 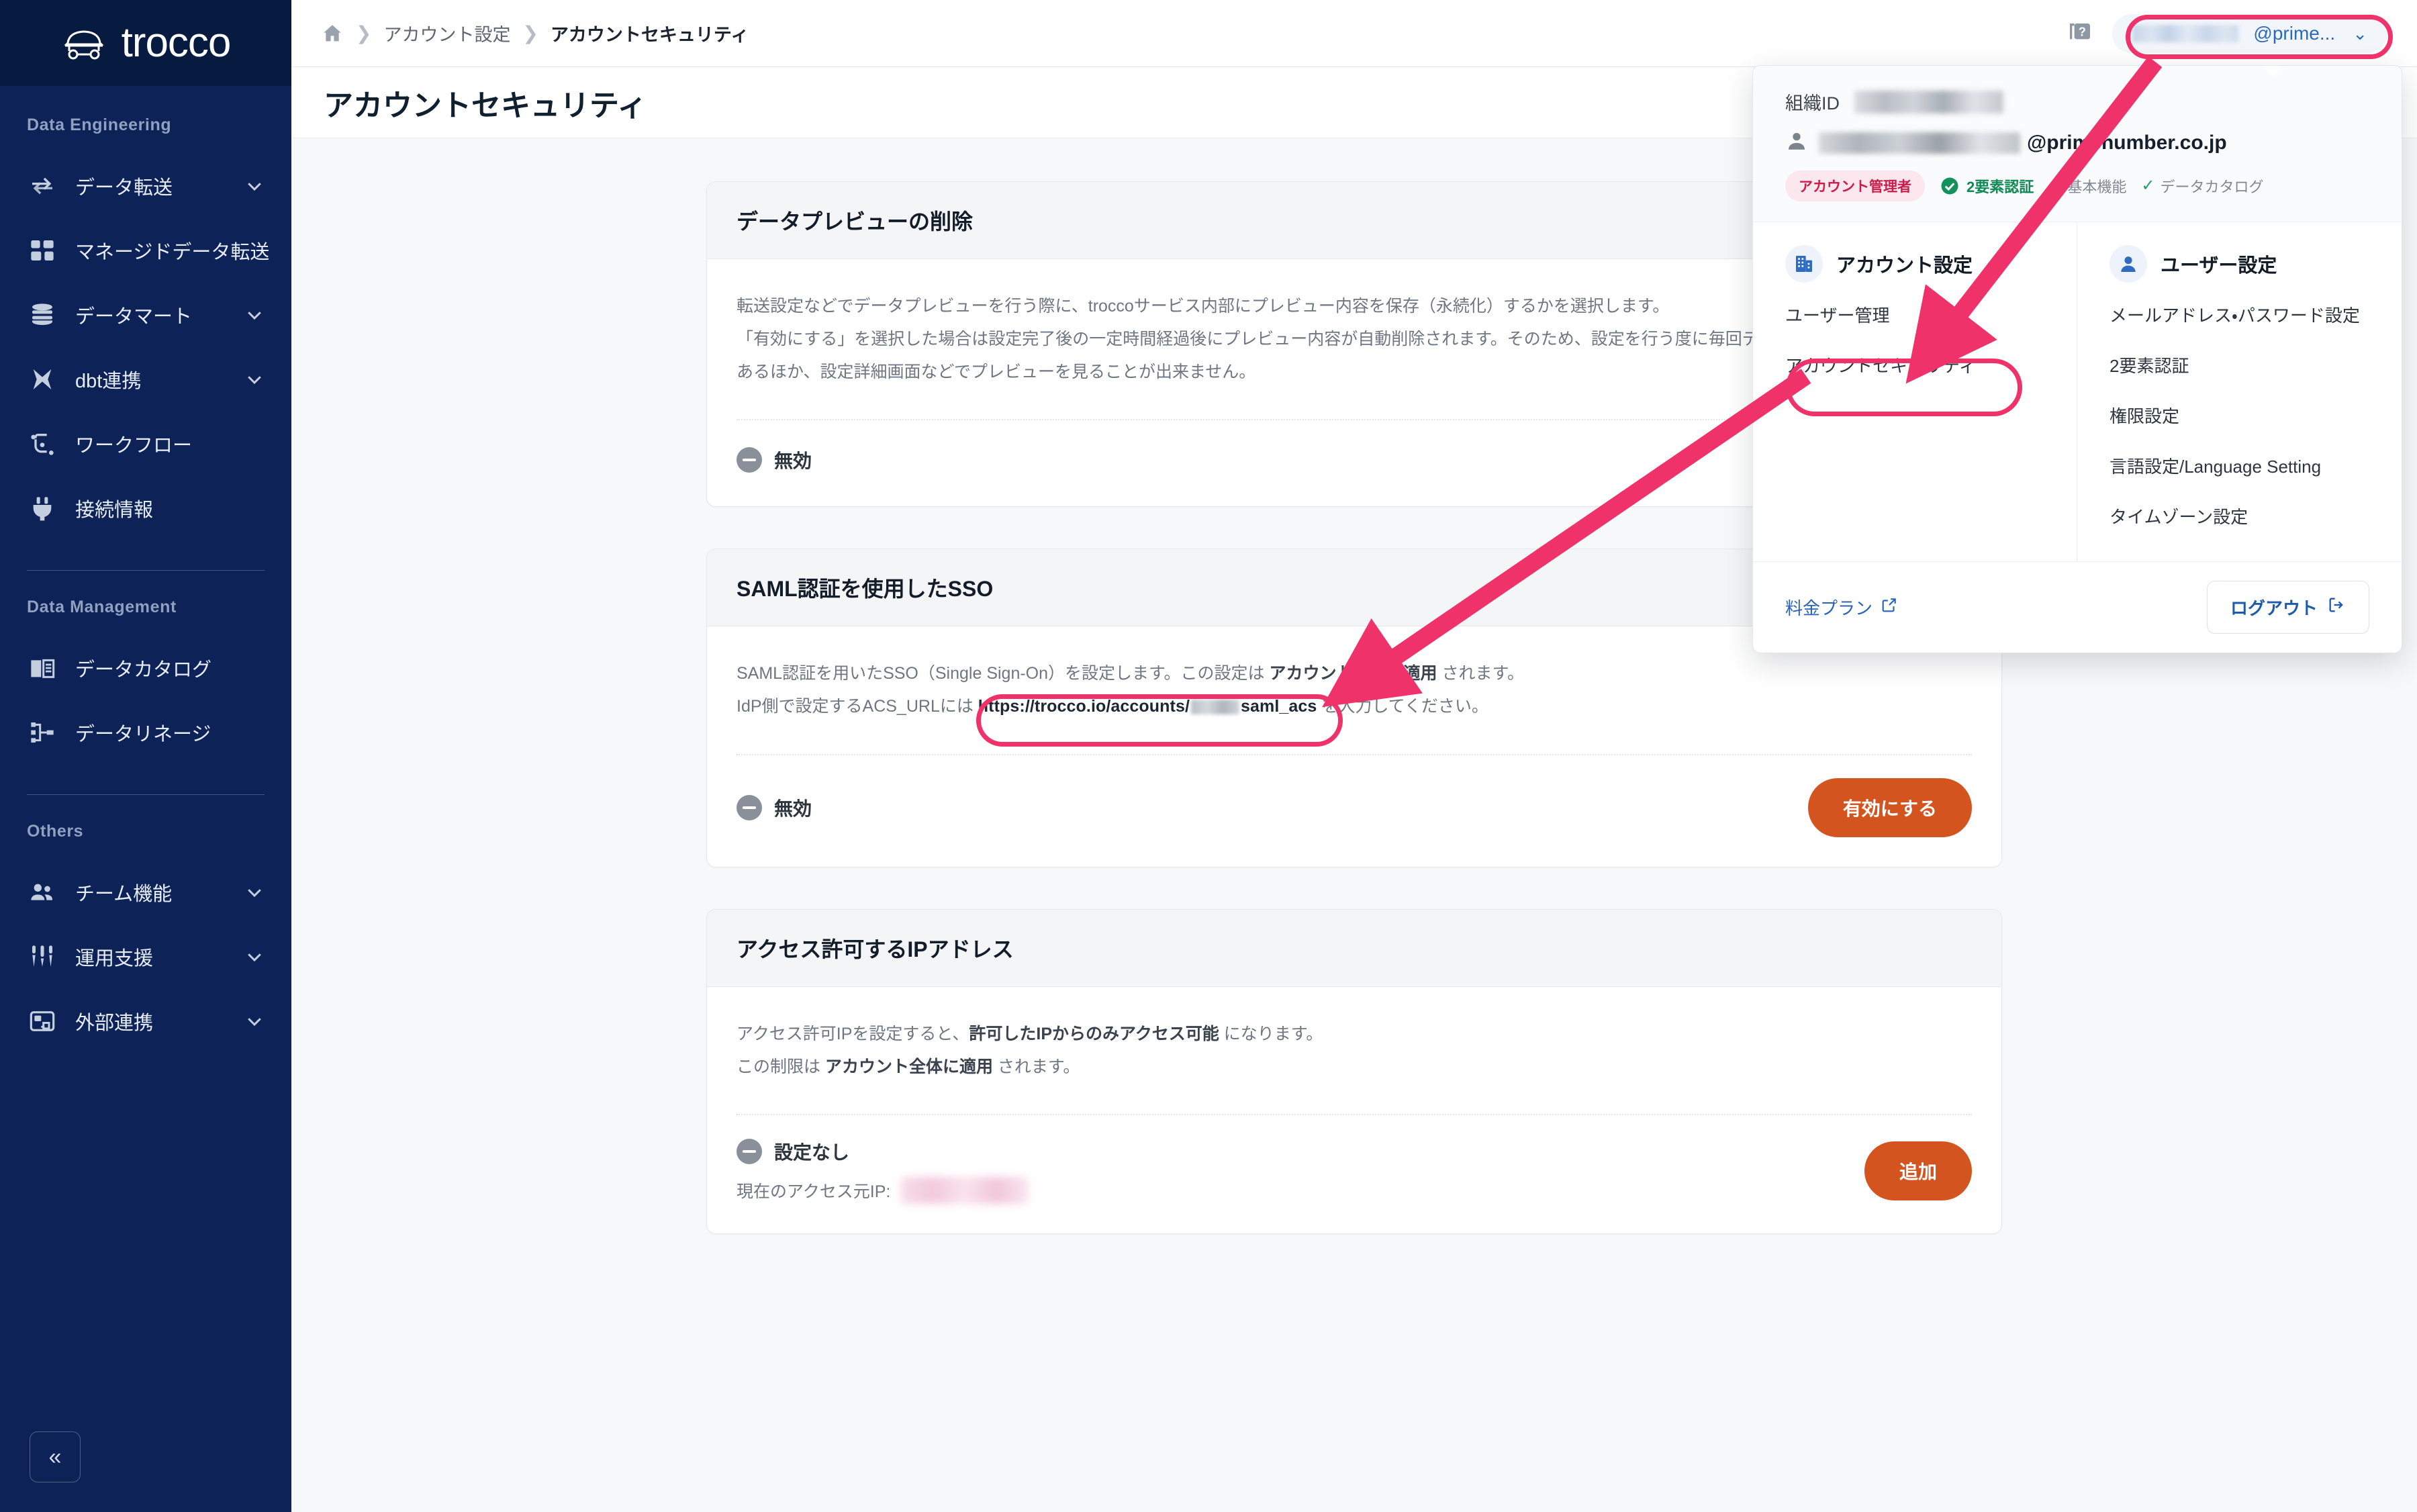 I want to click on sidebar-item-label: データカタログ, so click(x=143, y=670).